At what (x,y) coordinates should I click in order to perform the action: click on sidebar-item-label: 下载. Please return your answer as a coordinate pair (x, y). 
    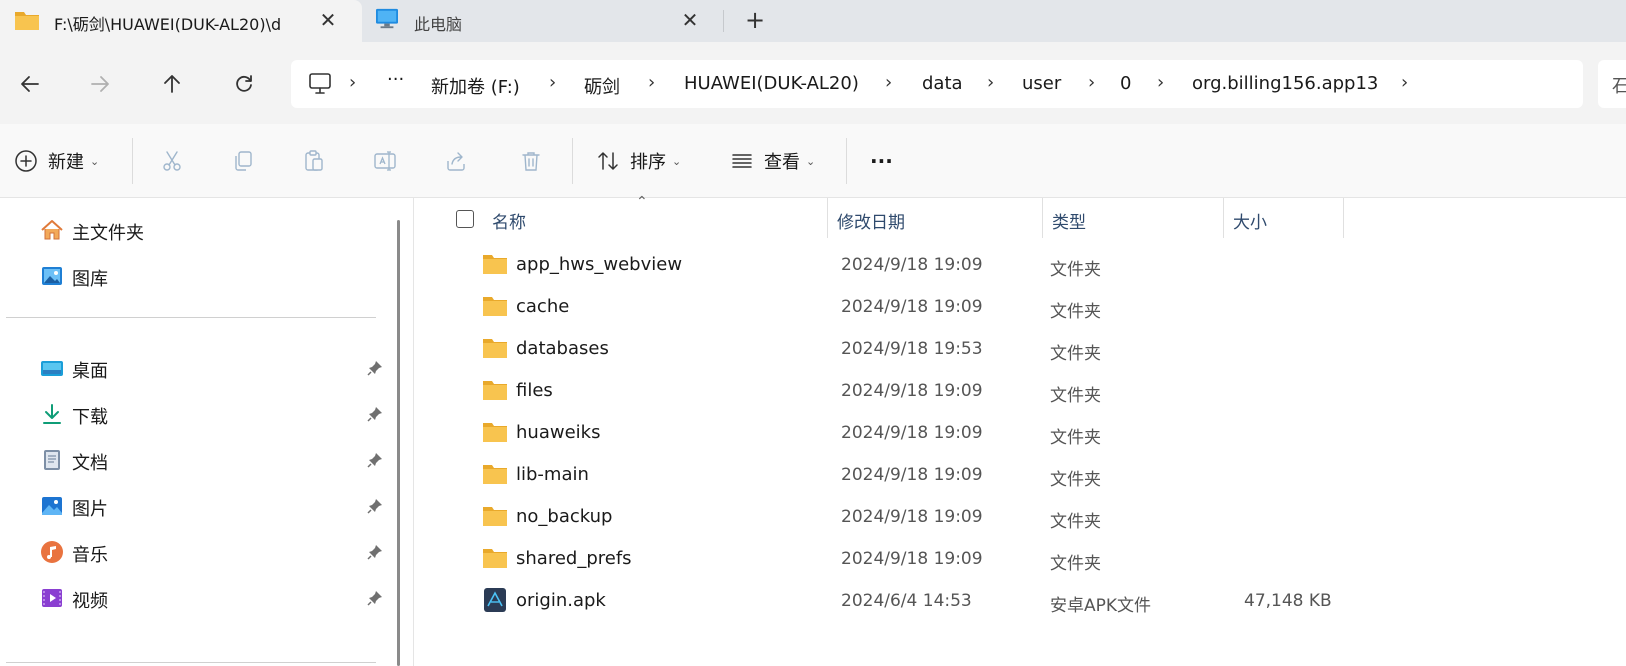
    Looking at the image, I should click on (90, 417).